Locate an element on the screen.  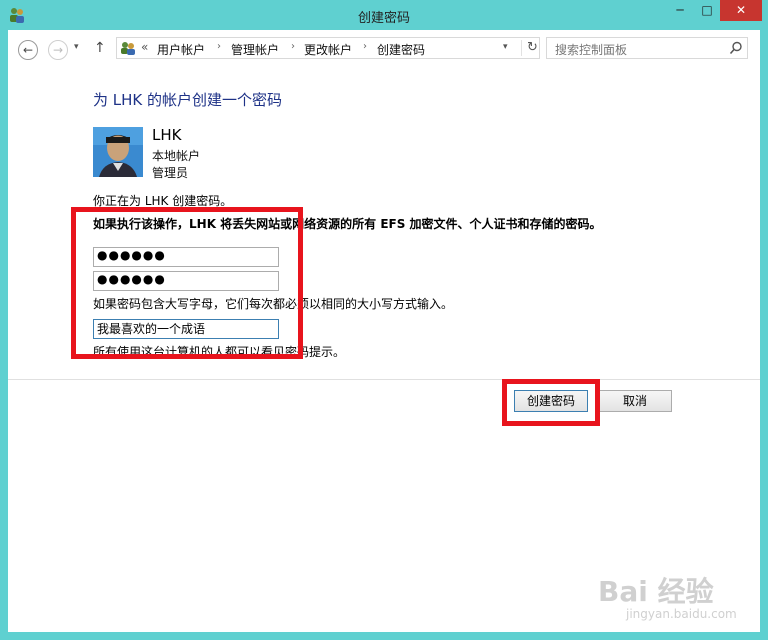
breadcrumb-change-account: 更改帐户 is located at coordinates (328, 49).